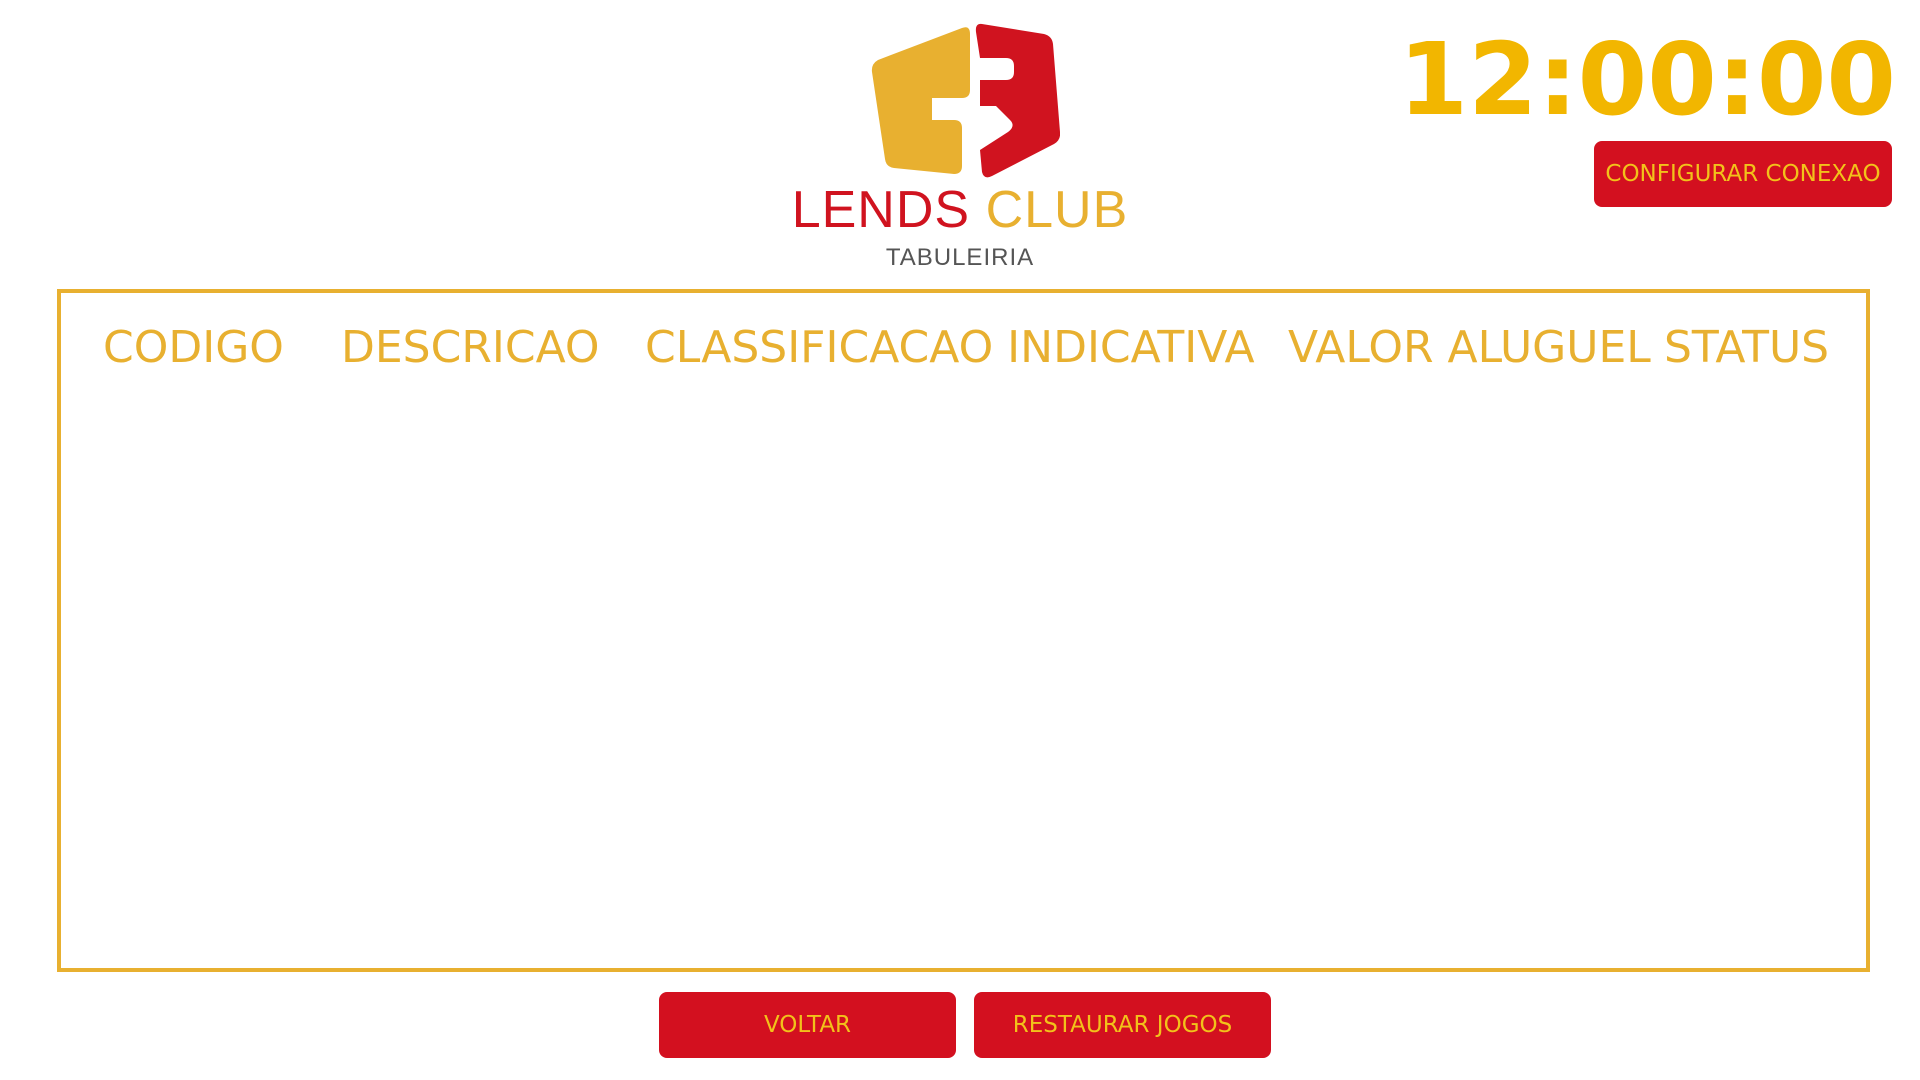  What do you see at coordinates (807, 1025) in the screenshot?
I see `back-button: VOLTAR` at bounding box center [807, 1025].